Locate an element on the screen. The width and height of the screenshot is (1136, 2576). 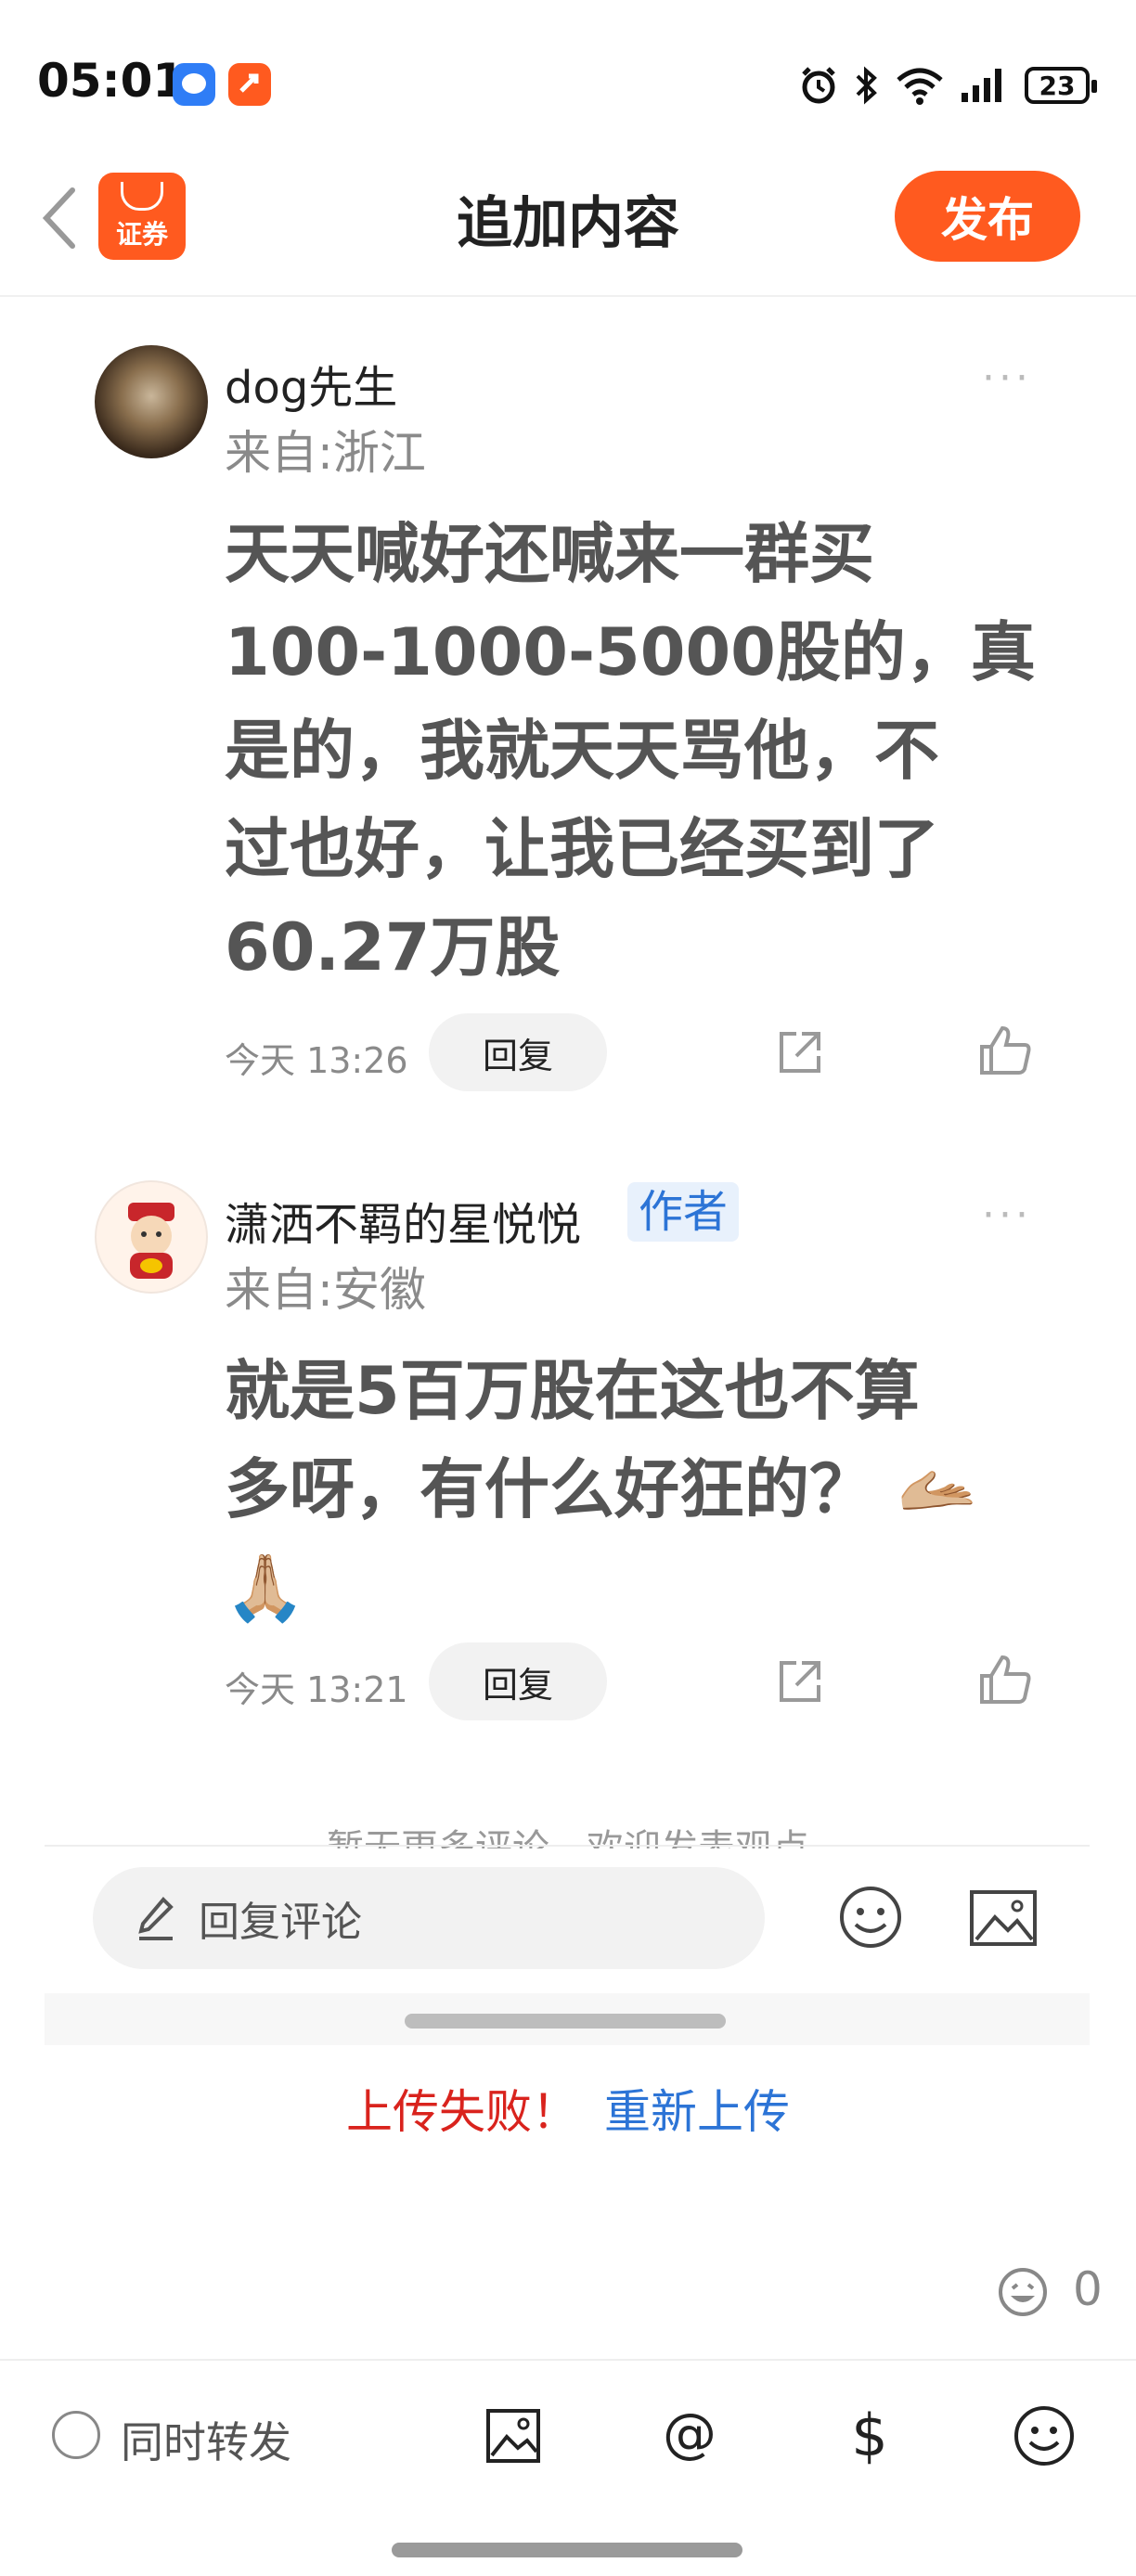
comment-line: 🙏🏼 is located at coordinates (265, 1588).